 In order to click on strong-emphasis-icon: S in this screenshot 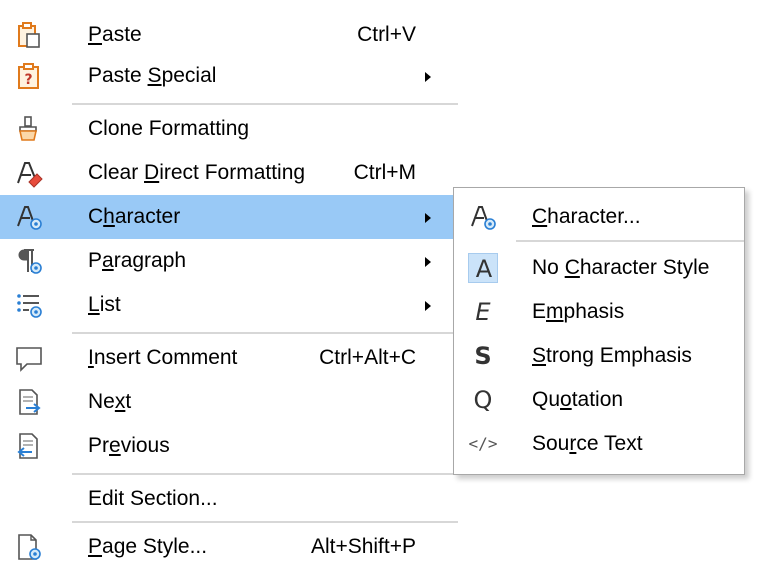, I will do `click(483, 356)`.